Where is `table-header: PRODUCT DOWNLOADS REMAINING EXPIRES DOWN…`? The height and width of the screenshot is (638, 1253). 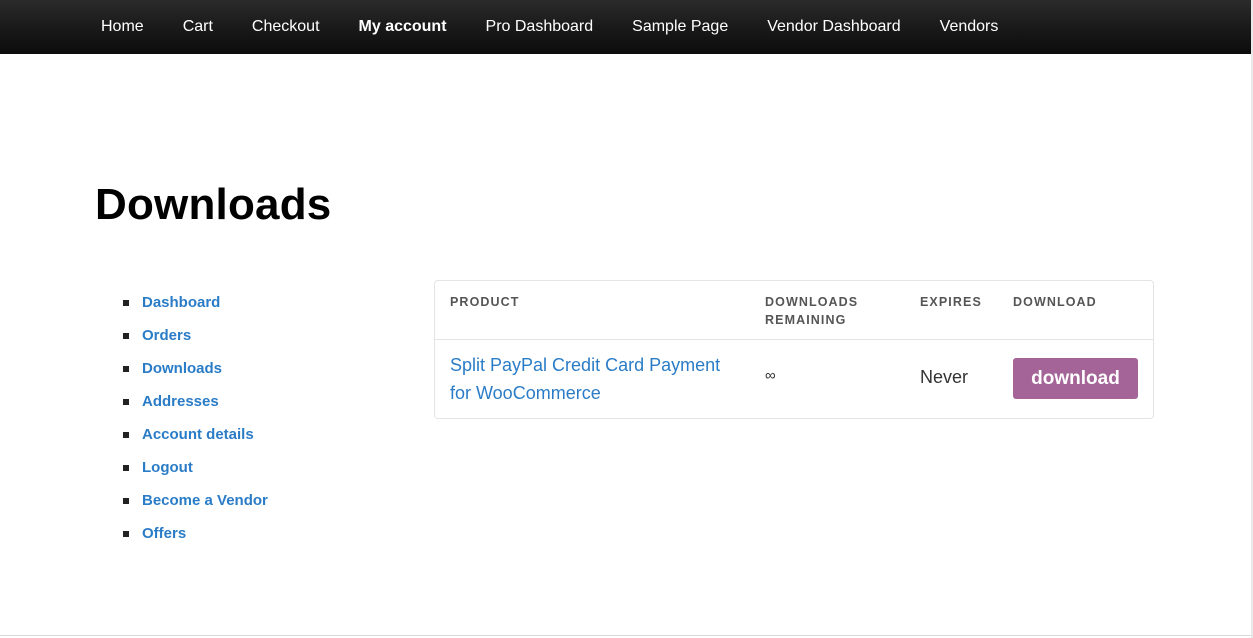
table-header: PRODUCT DOWNLOADS REMAINING EXPIRES DOWN… is located at coordinates (794, 310).